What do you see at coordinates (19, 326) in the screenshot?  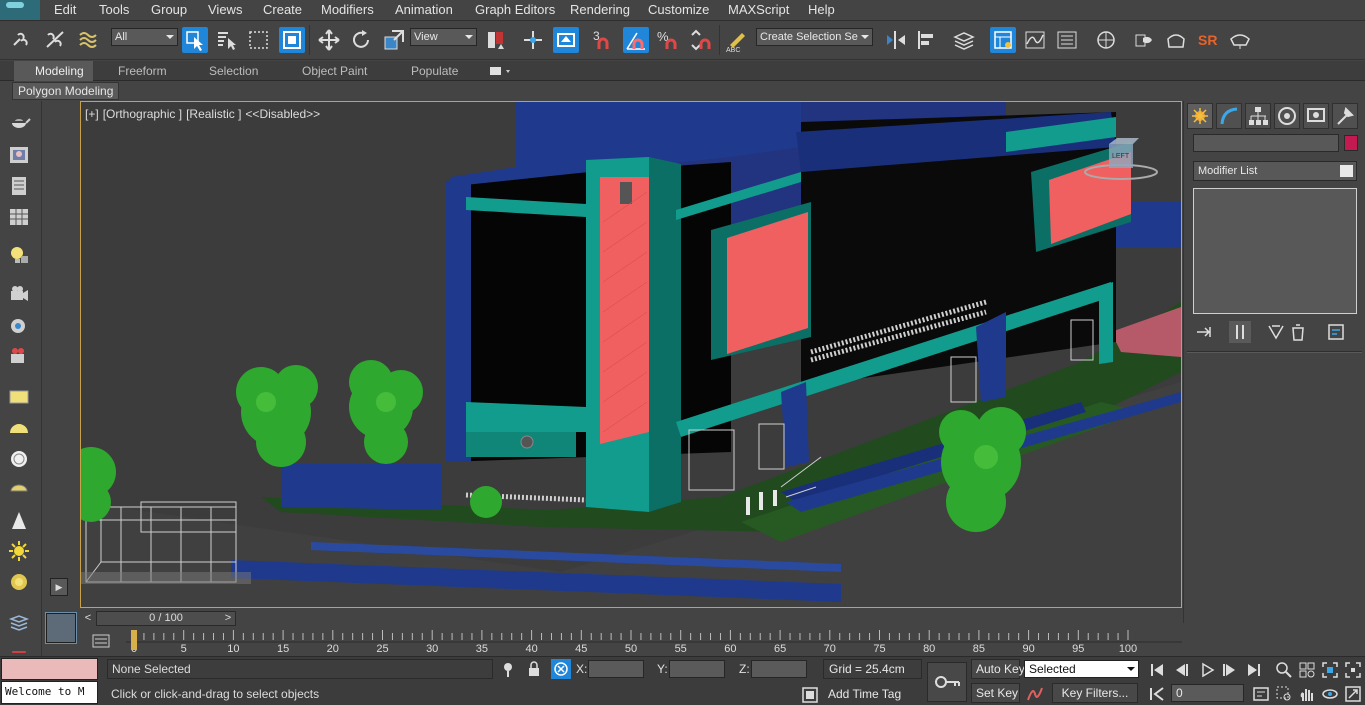 I see `render-camera-icon` at bounding box center [19, 326].